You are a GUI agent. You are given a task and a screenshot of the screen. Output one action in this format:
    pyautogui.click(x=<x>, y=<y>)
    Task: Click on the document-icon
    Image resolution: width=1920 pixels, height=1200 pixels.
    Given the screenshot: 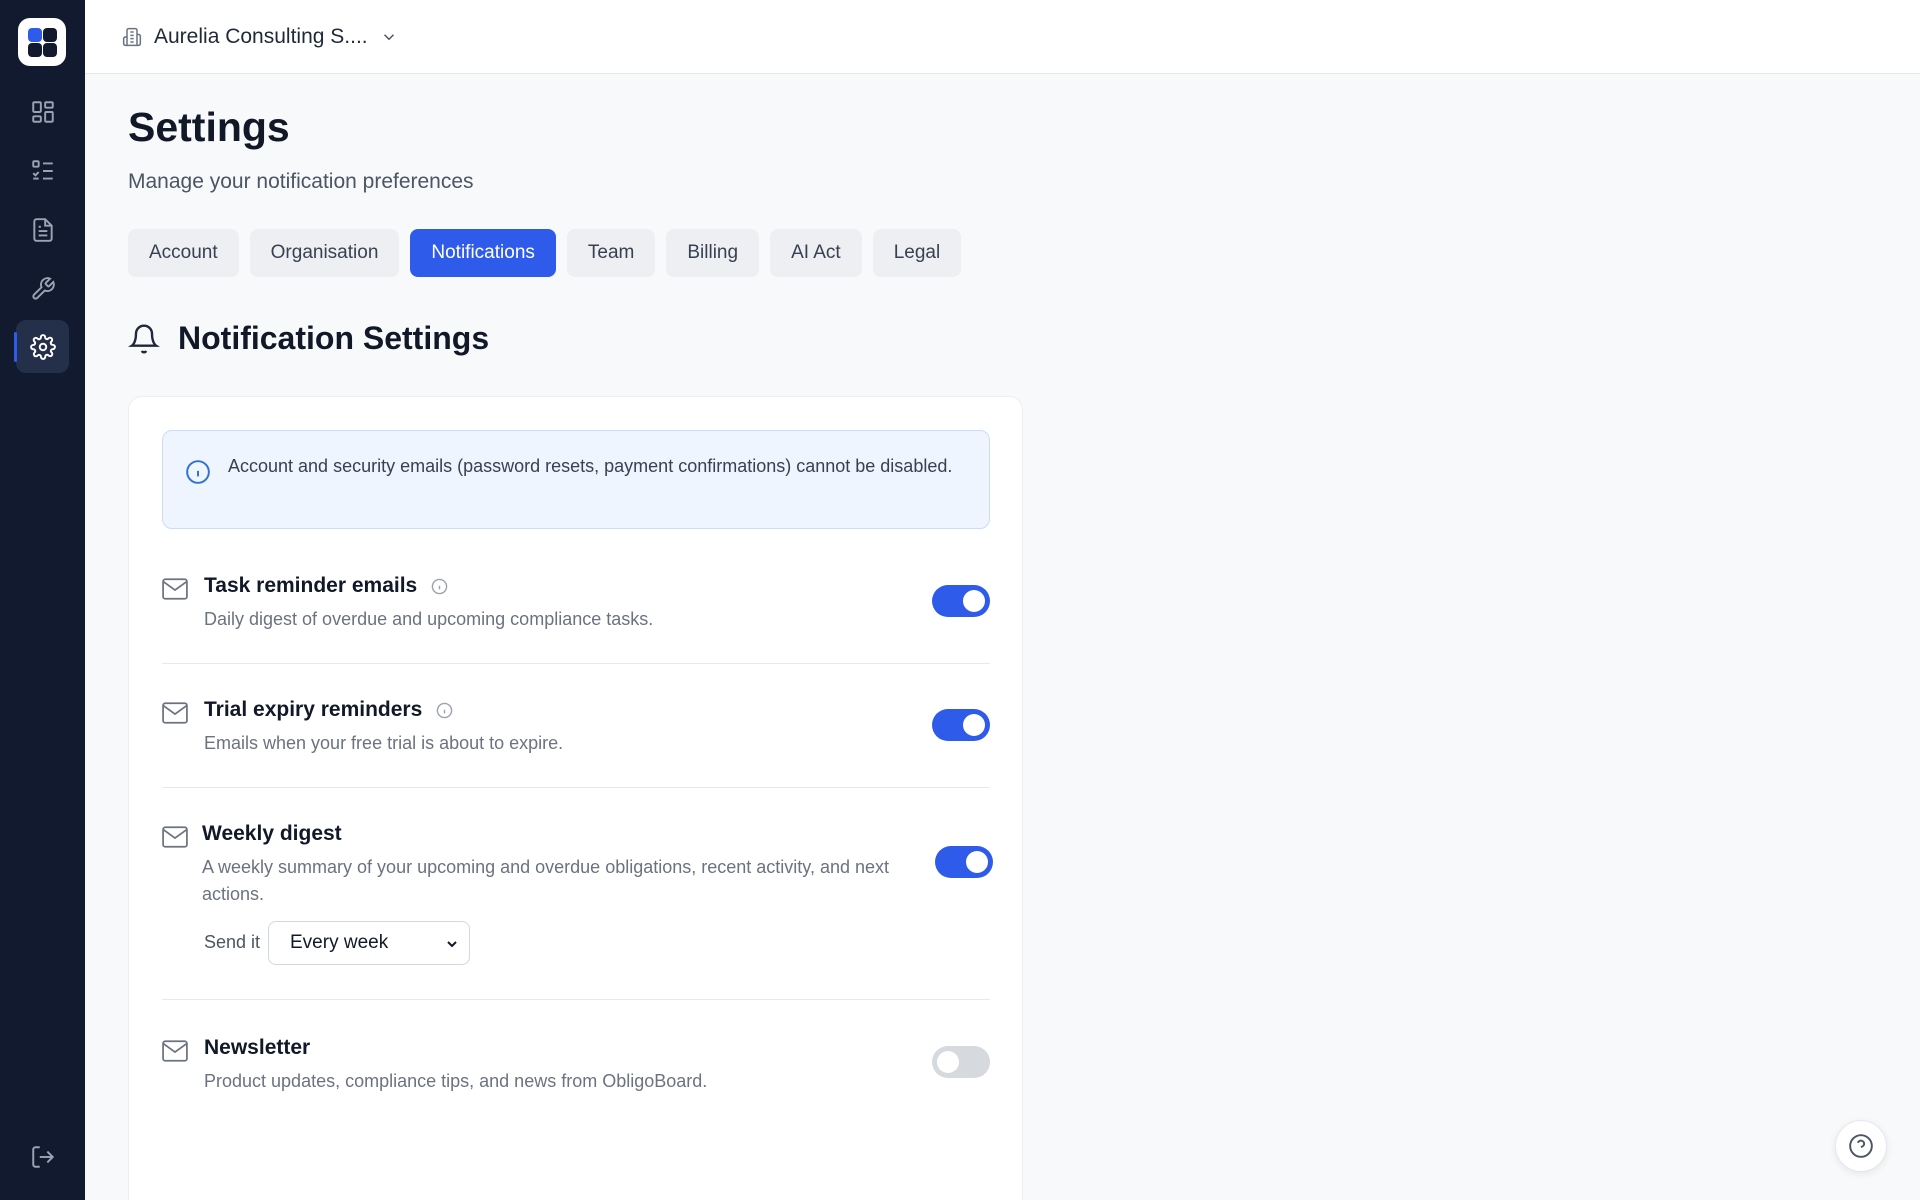 What is the action you would take?
    pyautogui.click(x=42, y=229)
    